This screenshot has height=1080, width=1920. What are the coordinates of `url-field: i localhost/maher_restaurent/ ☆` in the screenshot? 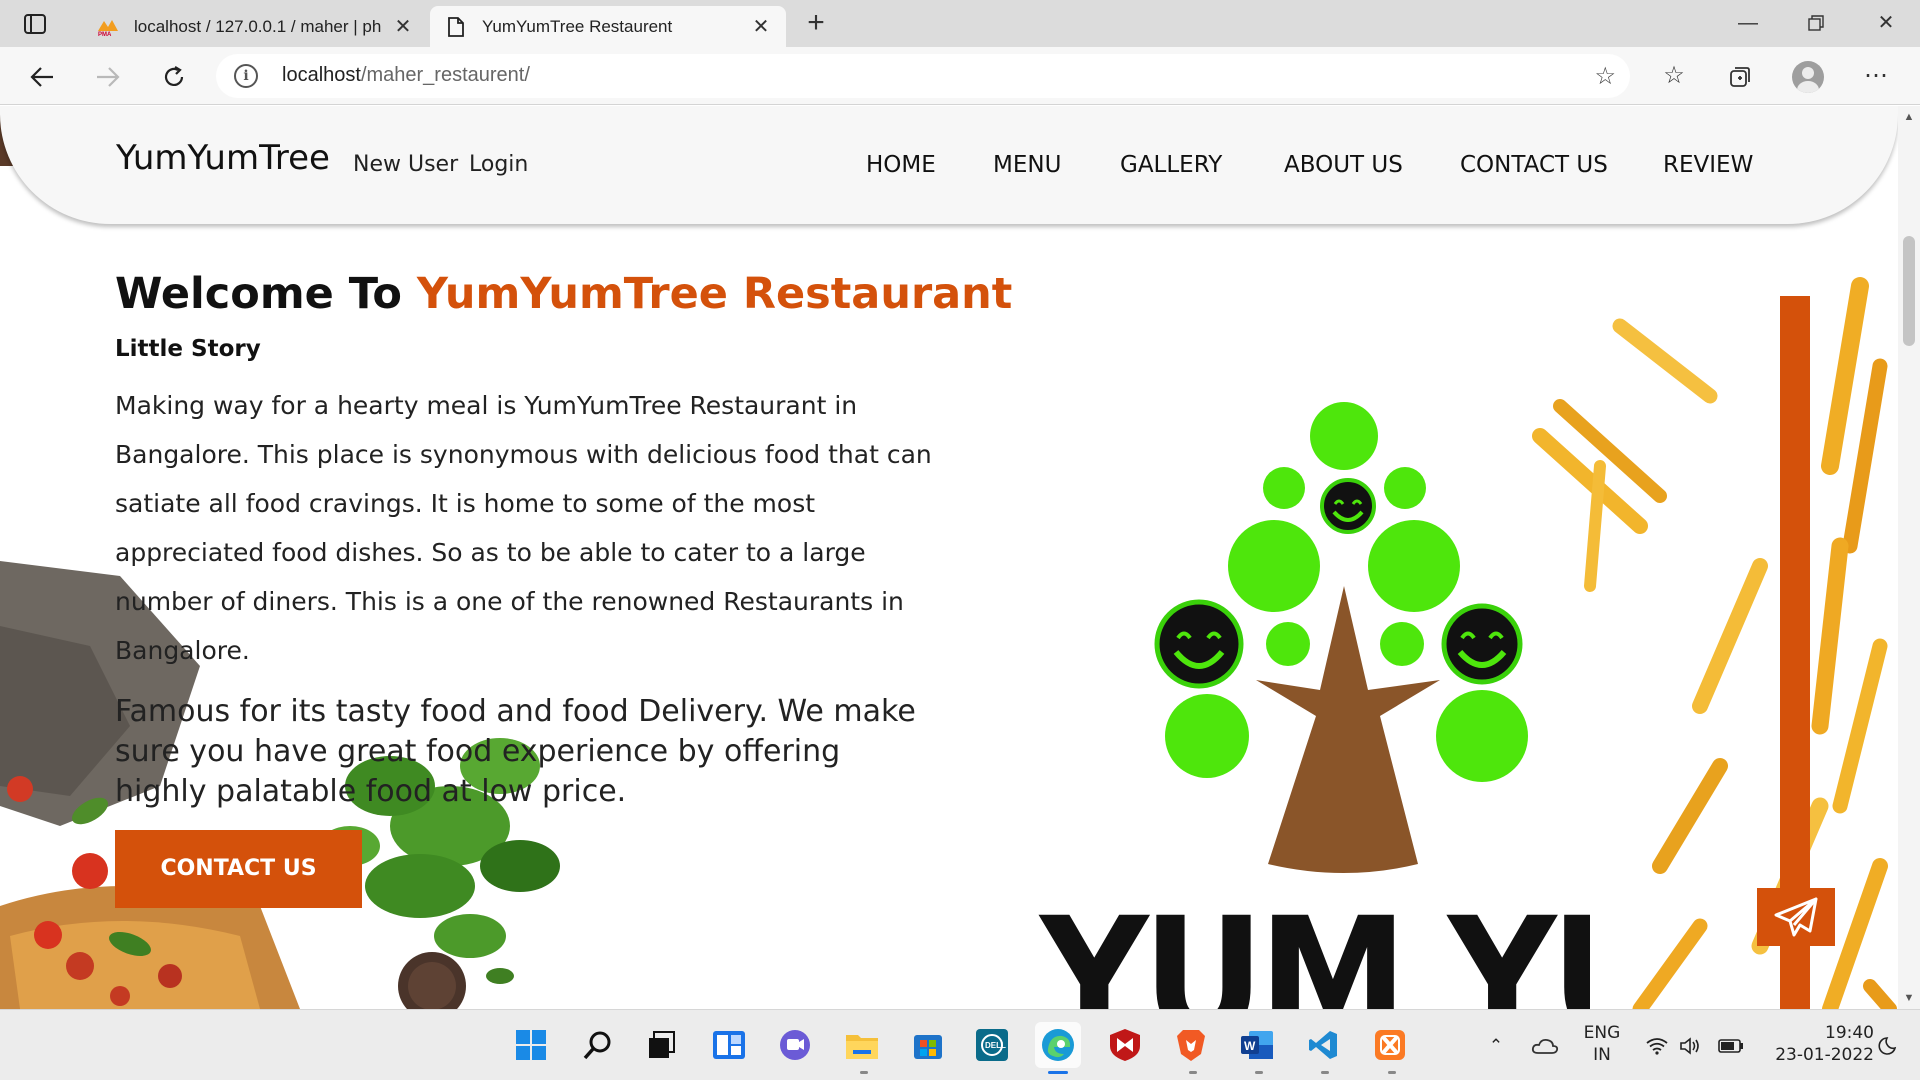 It's located at (923, 76).